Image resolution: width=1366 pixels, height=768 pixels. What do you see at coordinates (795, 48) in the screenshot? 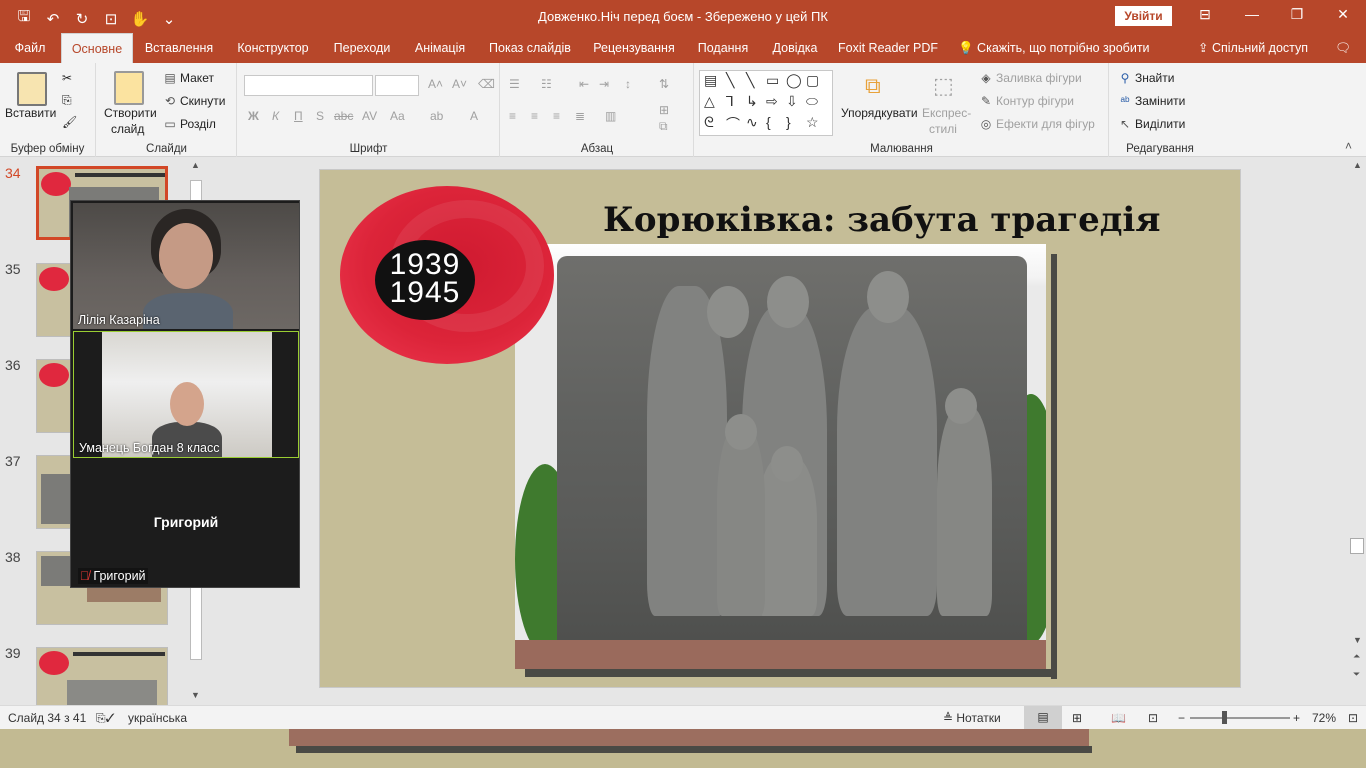
I see `tab-help: Довідка` at bounding box center [795, 48].